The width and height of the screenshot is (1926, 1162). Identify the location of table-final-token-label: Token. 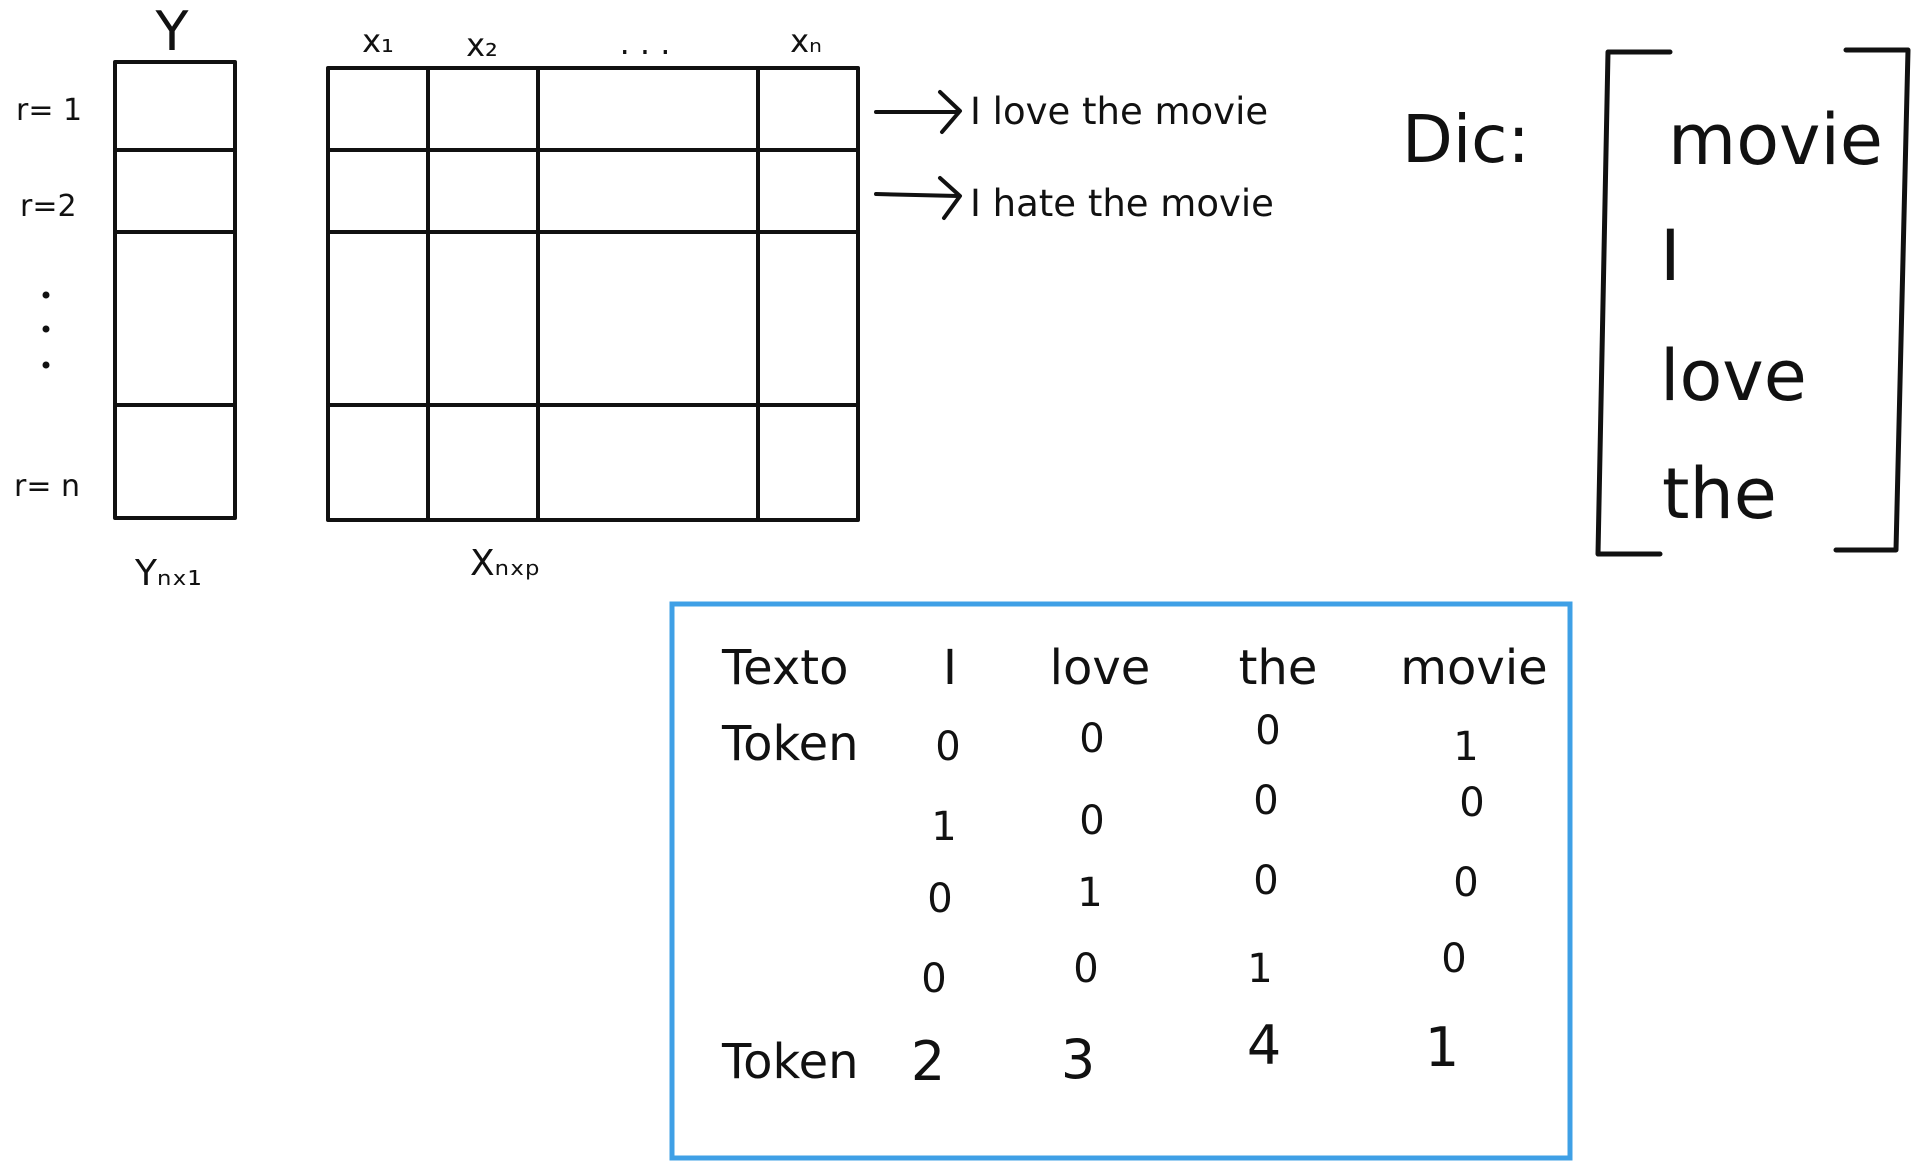
(790, 1062).